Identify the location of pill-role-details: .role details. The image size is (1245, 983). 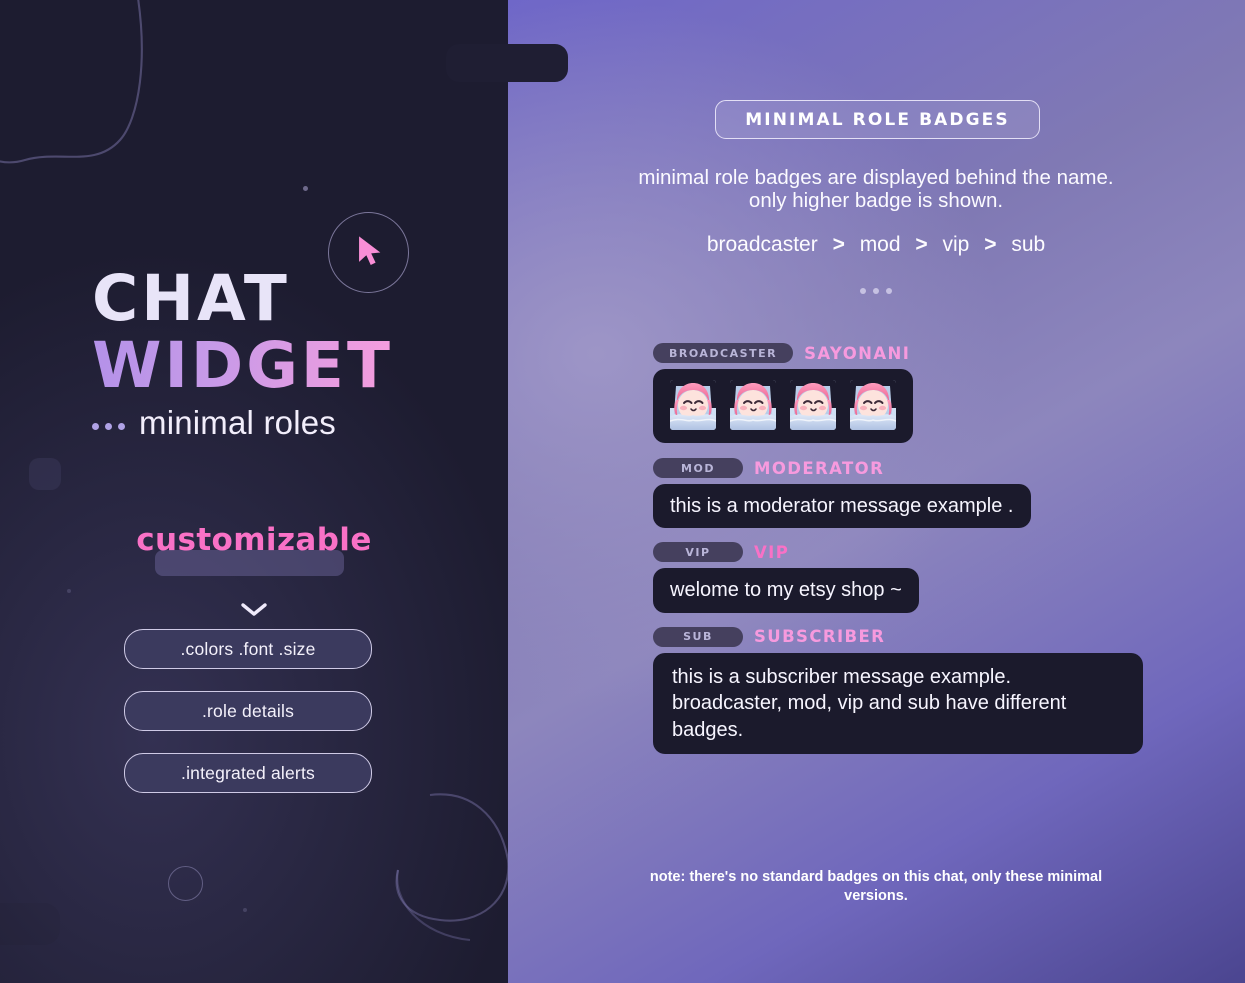
(248, 711).